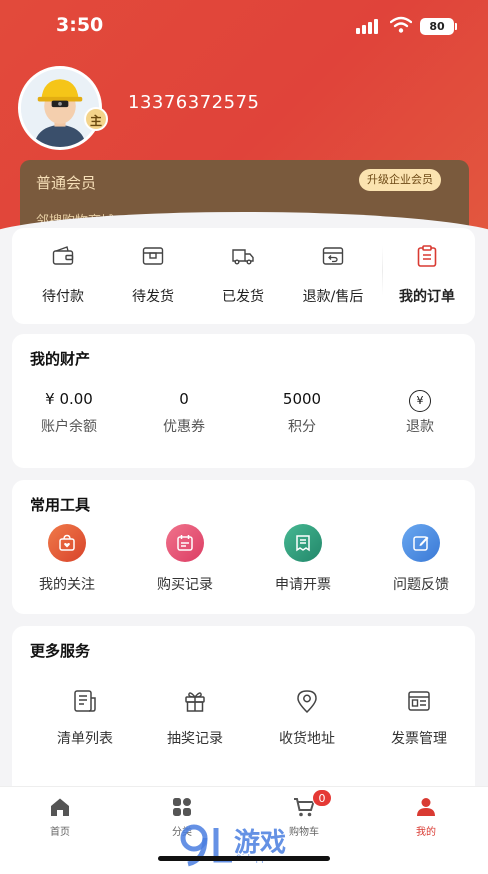 This screenshot has height=874, width=488. Describe the element at coordinates (243, 257) in the screenshot. I see `truck-icon` at that location.